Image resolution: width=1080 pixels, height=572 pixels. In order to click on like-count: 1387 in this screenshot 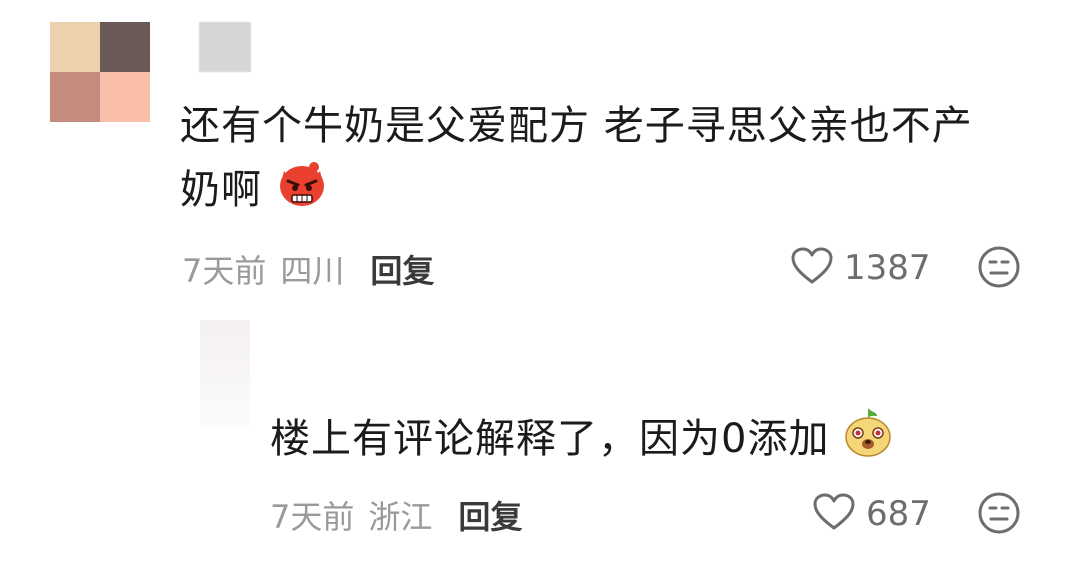, I will do `click(887, 268)`.